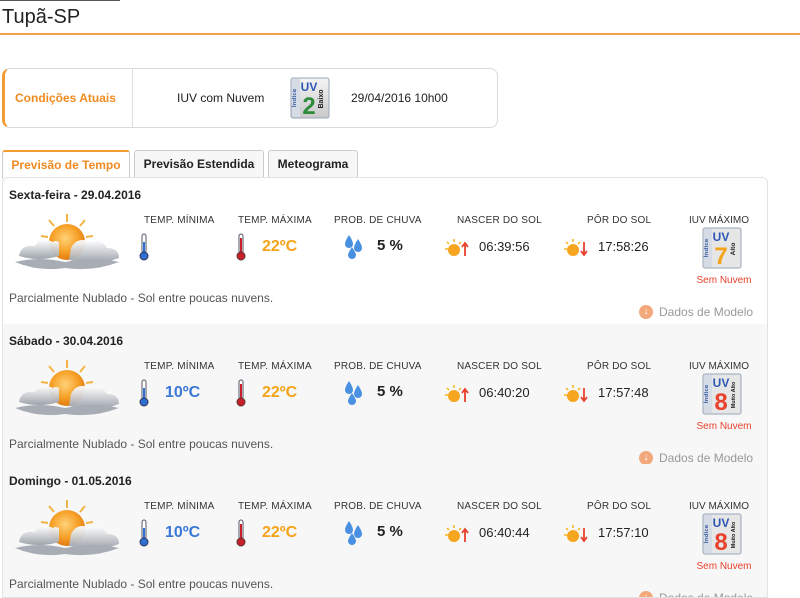 This screenshot has height=598, width=800. Describe the element at coordinates (313, 164) in the screenshot. I see `tab-meteograma: Meteograma` at that location.